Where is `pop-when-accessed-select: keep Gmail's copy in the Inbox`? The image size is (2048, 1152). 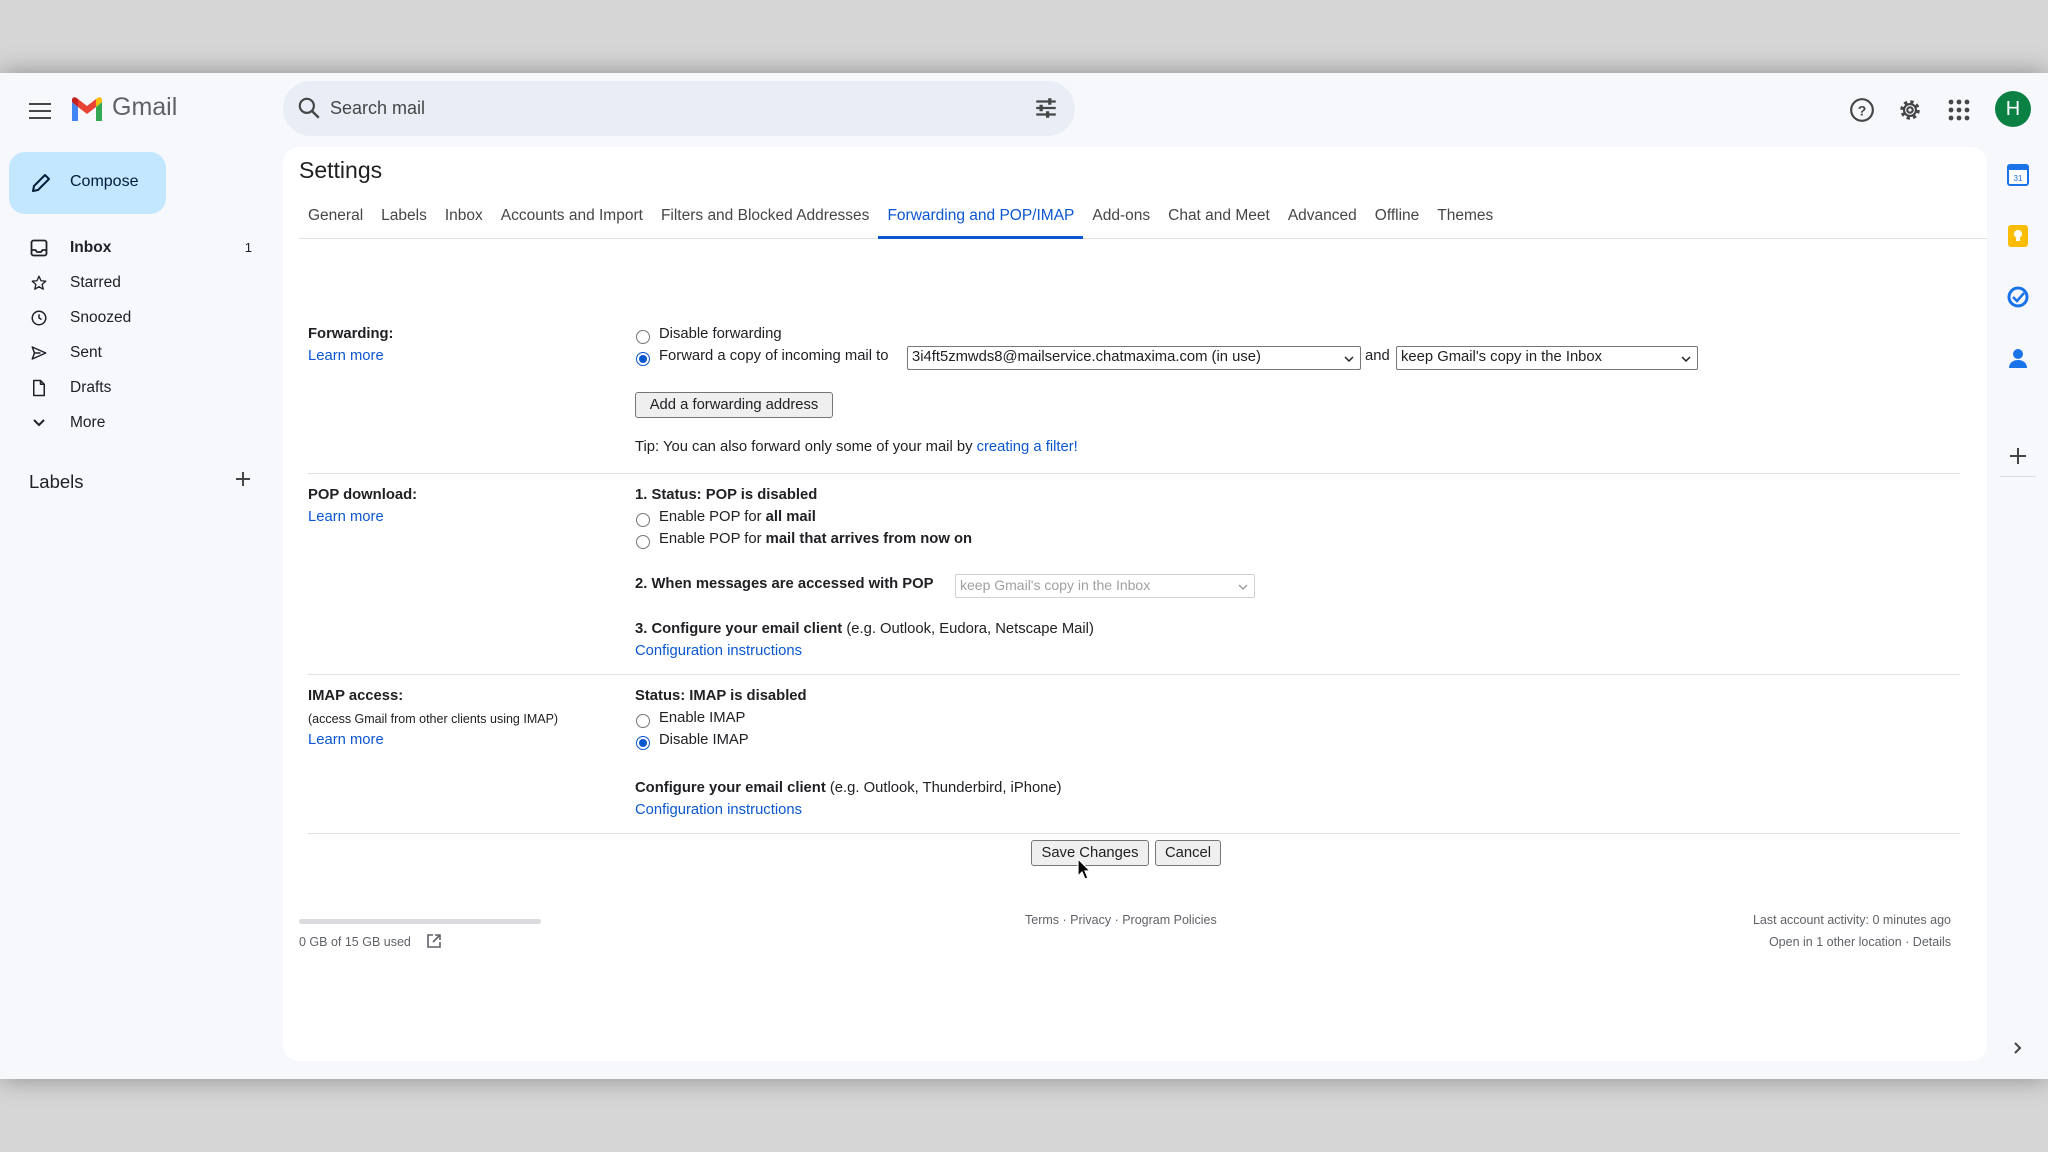
pop-when-accessed-select: keep Gmail's copy in the Inbox is located at coordinates (1105, 586).